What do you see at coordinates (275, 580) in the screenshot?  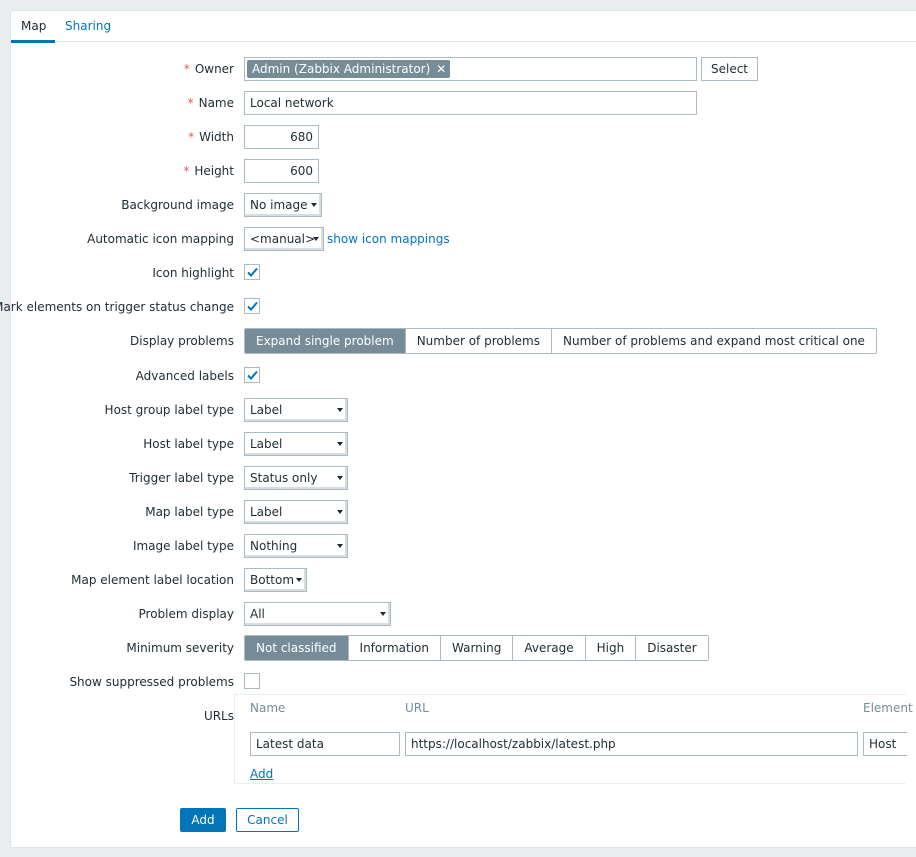 I see `element-label-location-select: Bottom` at bounding box center [275, 580].